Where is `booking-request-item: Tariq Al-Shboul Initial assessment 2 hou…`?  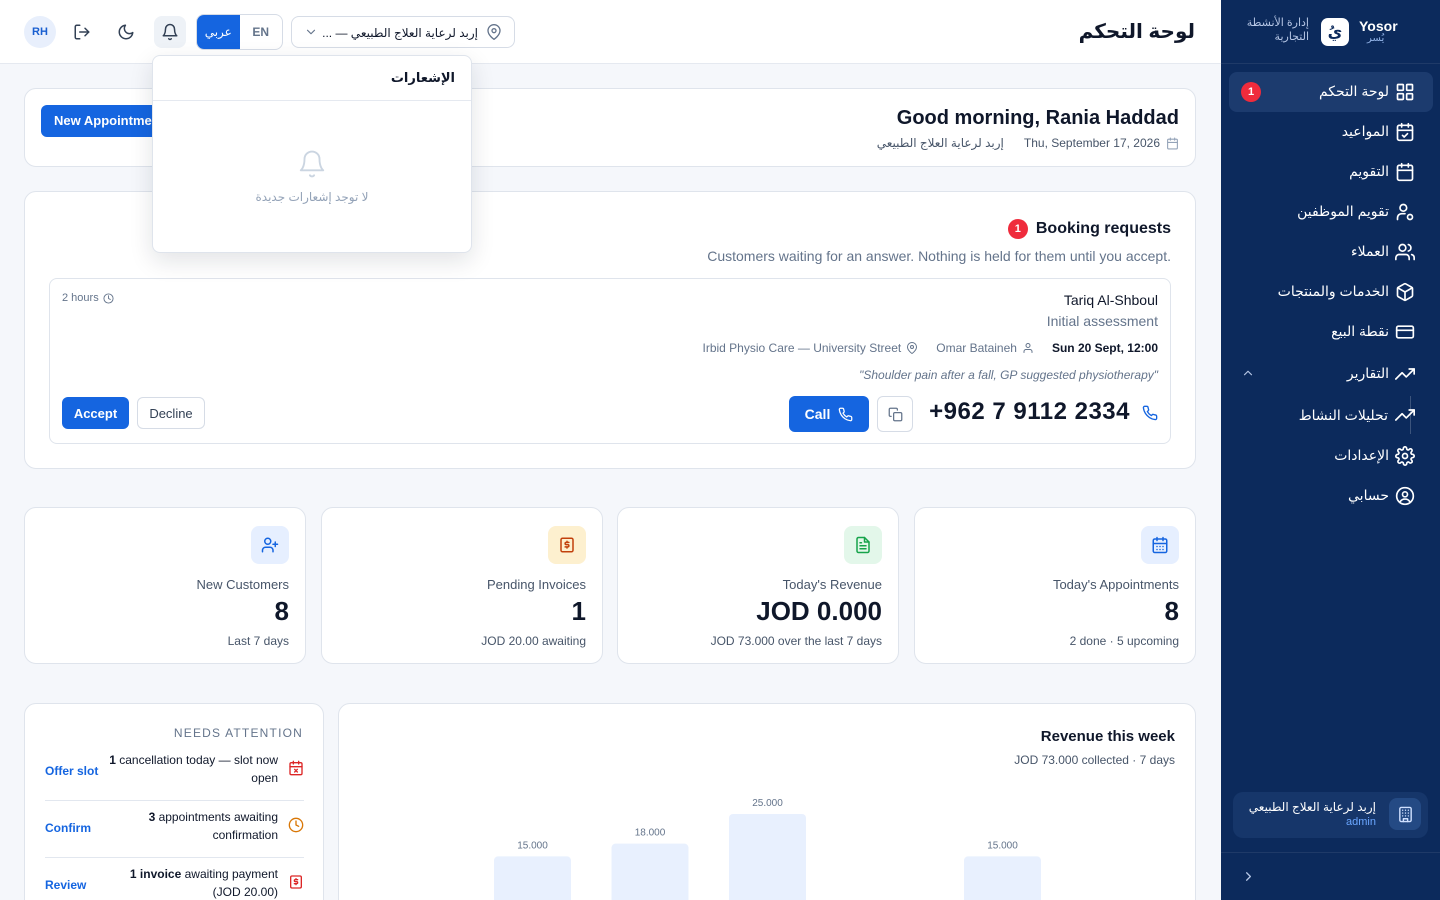
booking-request-item: Tariq Al-Shboul Initial assessment 2 hou… is located at coordinates (610, 361).